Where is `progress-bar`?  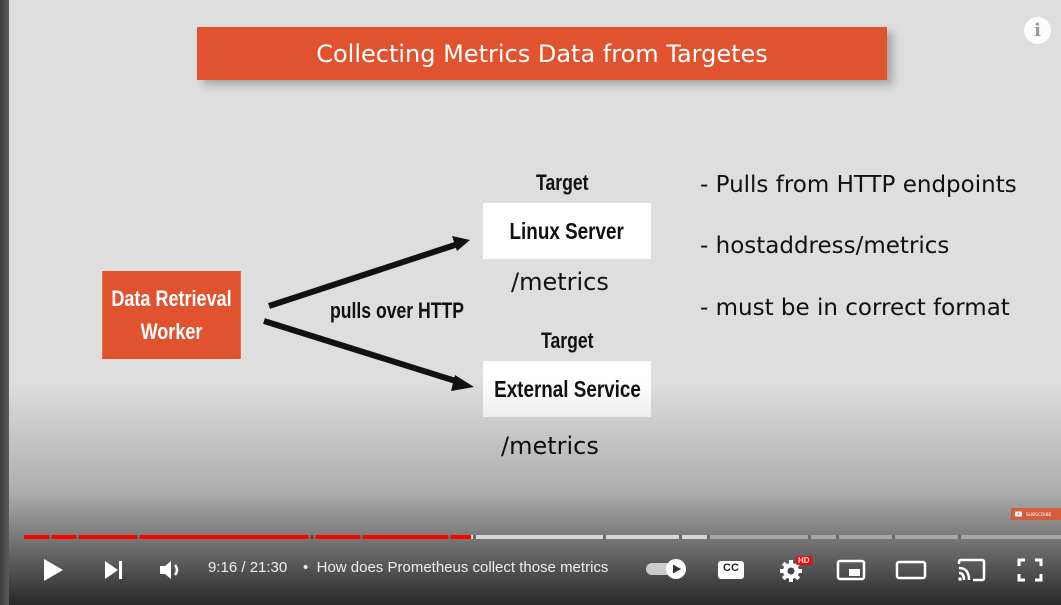
progress-bar is located at coordinates (542, 537).